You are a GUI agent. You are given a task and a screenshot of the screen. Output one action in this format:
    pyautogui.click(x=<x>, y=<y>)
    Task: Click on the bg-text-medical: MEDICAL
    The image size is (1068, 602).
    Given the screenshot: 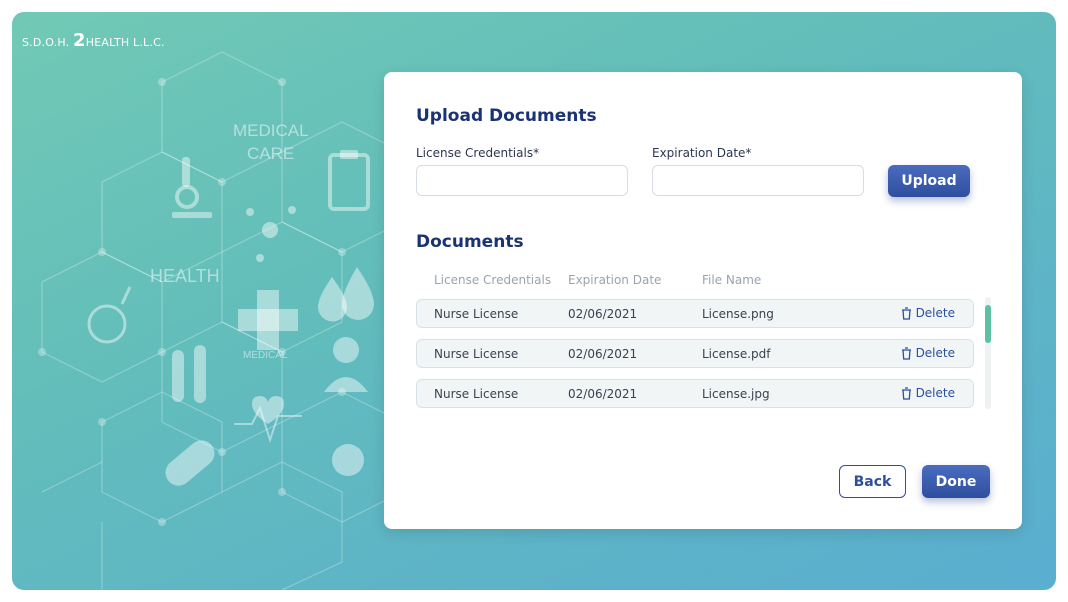 What is the action you would take?
    pyautogui.click(x=271, y=130)
    